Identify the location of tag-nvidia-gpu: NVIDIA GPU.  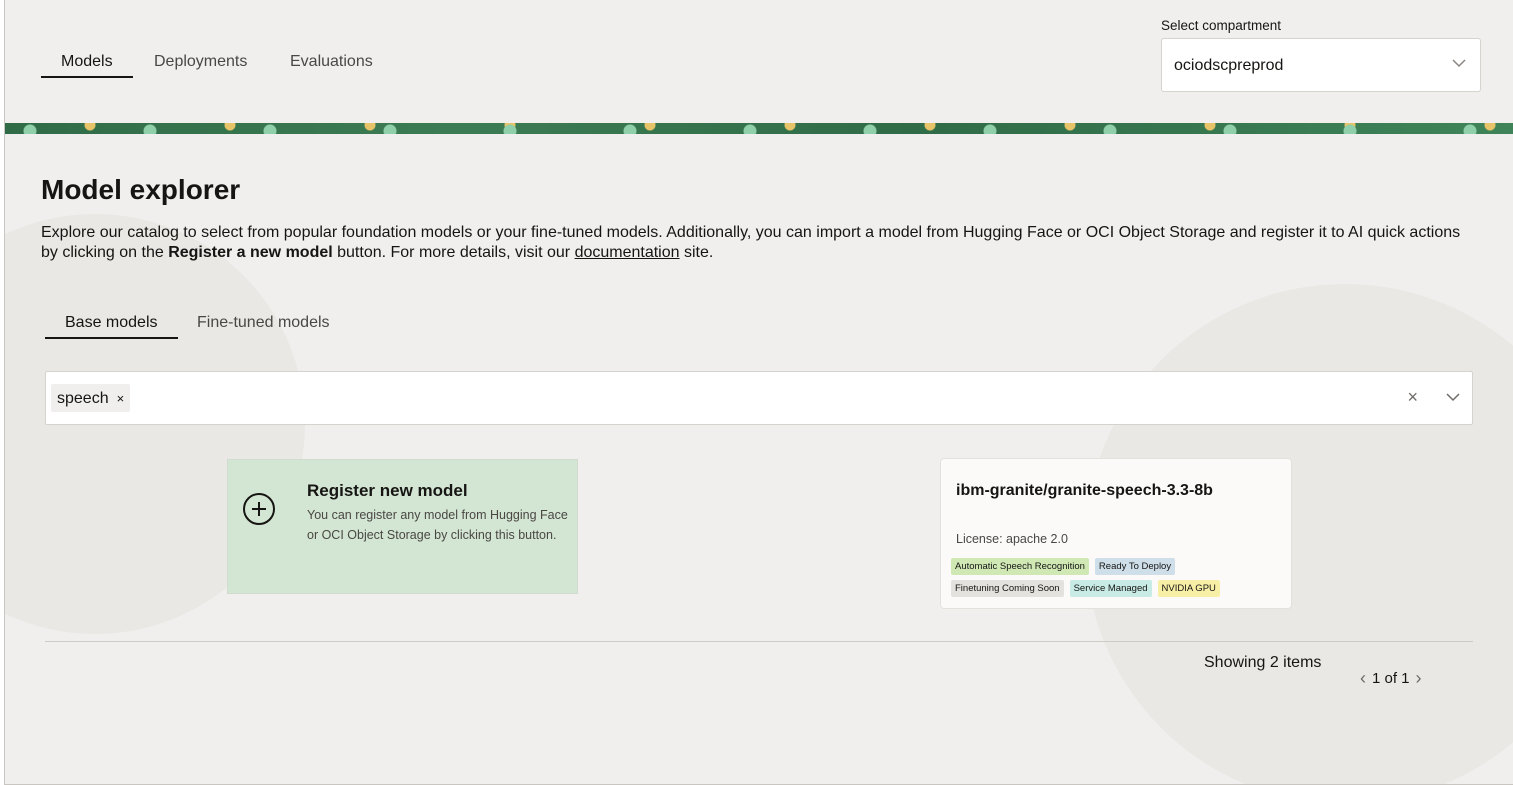
(1188, 588).